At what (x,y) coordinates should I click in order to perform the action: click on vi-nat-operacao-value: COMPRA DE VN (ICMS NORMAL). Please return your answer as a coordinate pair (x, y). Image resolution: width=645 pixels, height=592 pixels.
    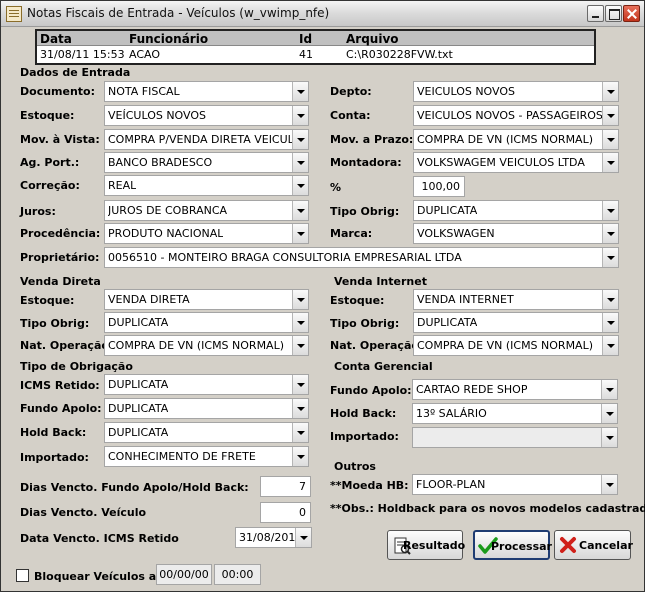
    Looking at the image, I should click on (505, 345).